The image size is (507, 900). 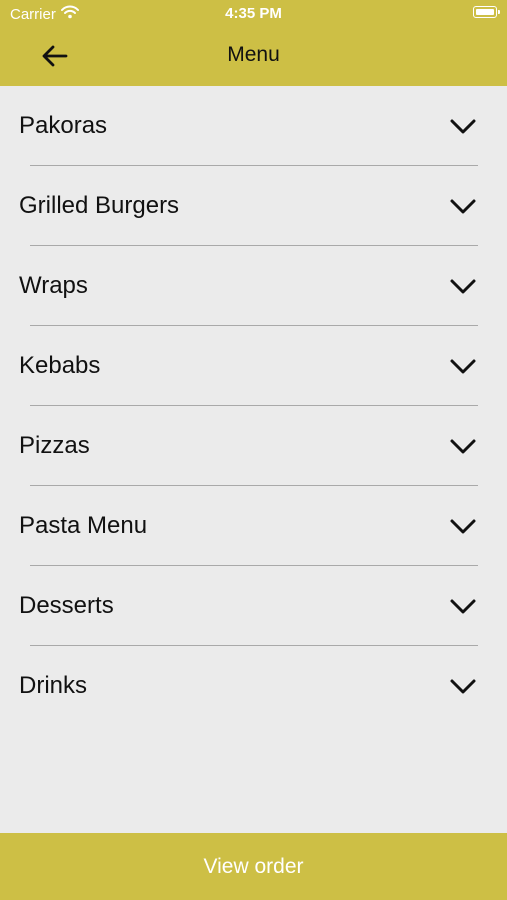 What do you see at coordinates (253, 126) in the screenshot?
I see `menu-category-row: Pakoras` at bounding box center [253, 126].